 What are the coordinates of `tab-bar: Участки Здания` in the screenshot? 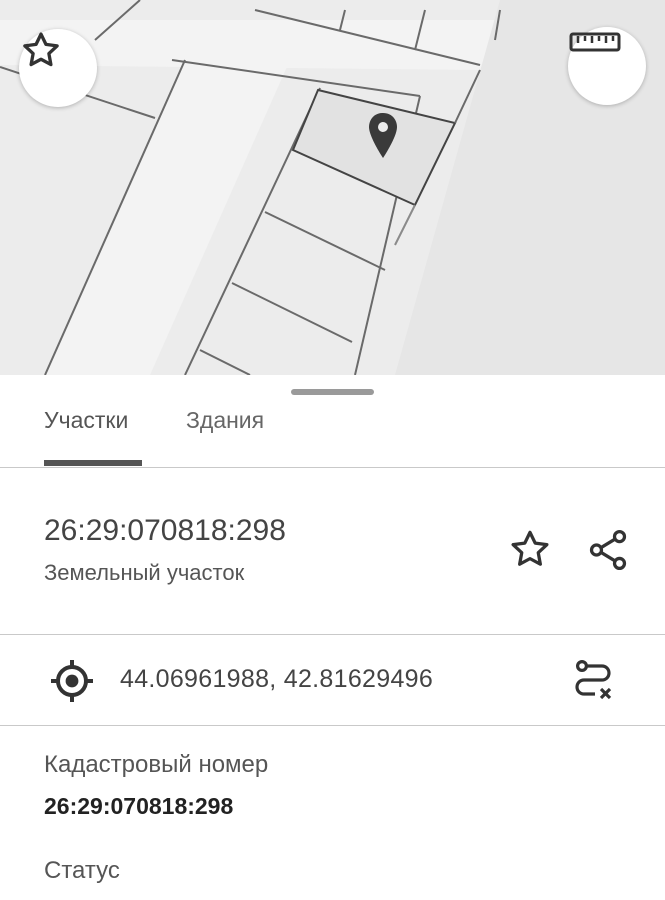 It's located at (332, 421).